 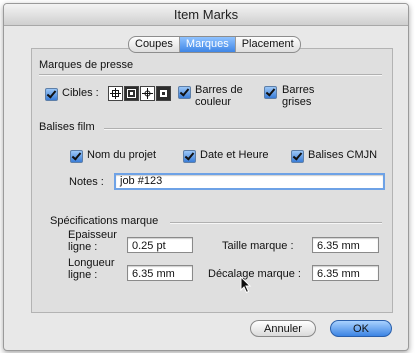 What do you see at coordinates (298, 90) in the screenshot?
I see `barres-grises-label-line1: Barres` at bounding box center [298, 90].